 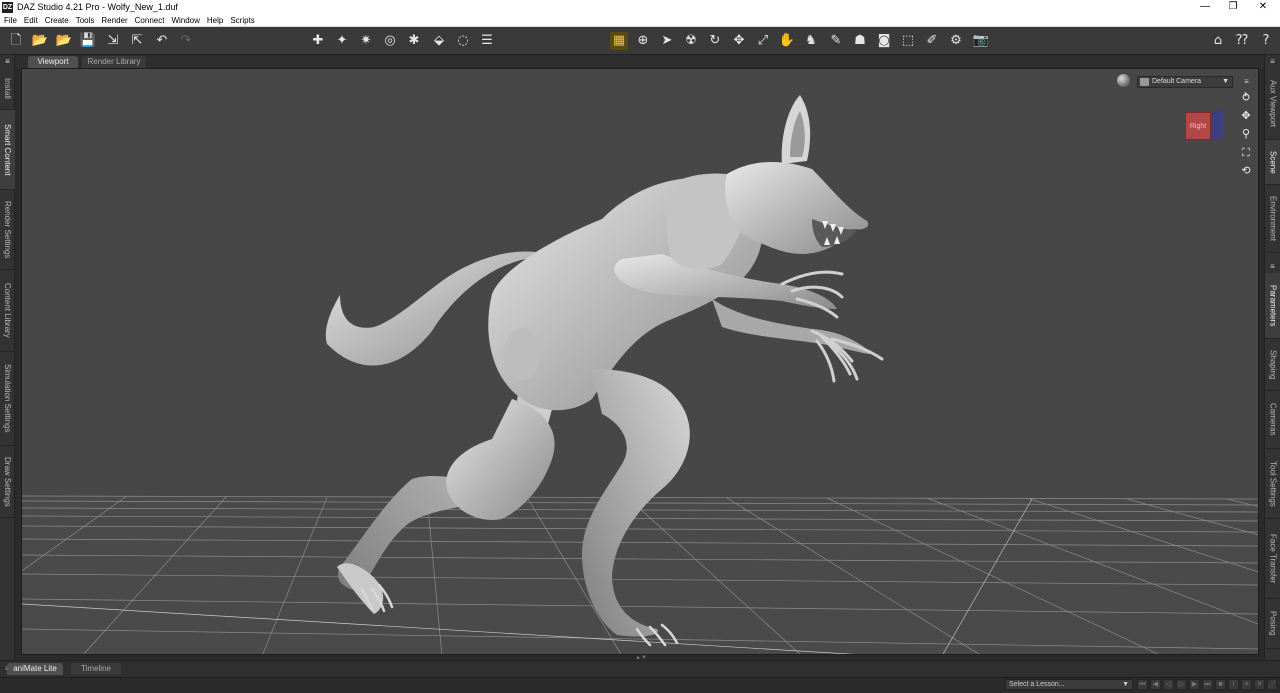 I want to click on scale-icon: ⤢, so click(x=763, y=41).